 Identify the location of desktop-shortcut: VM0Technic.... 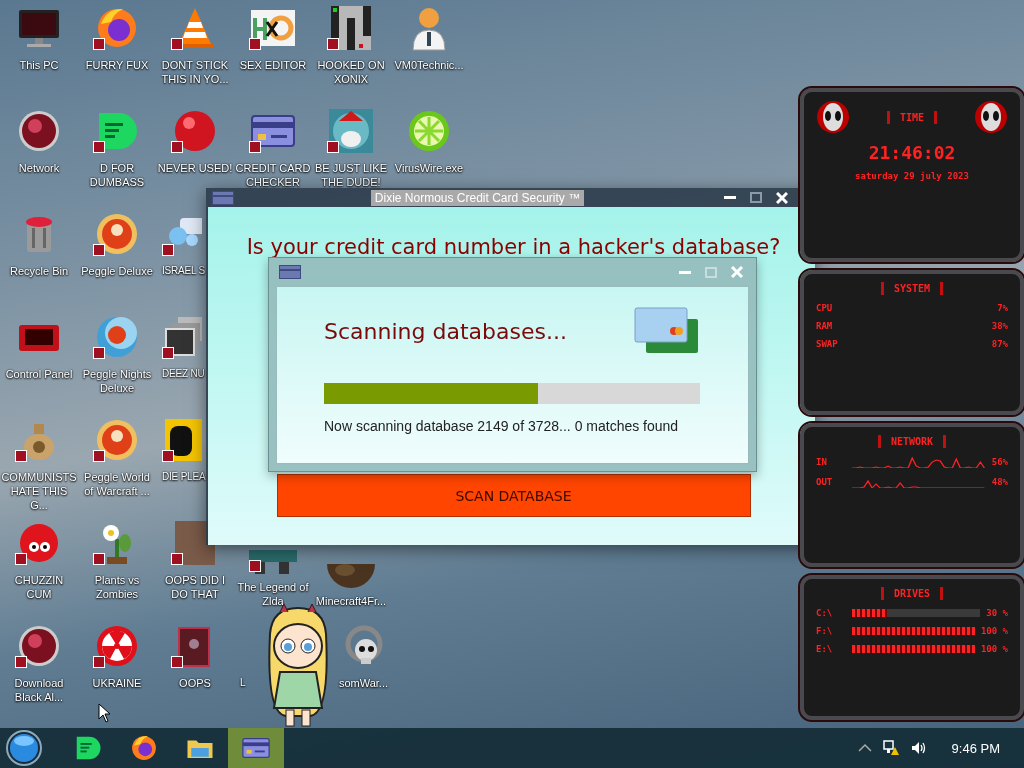
(429, 36).